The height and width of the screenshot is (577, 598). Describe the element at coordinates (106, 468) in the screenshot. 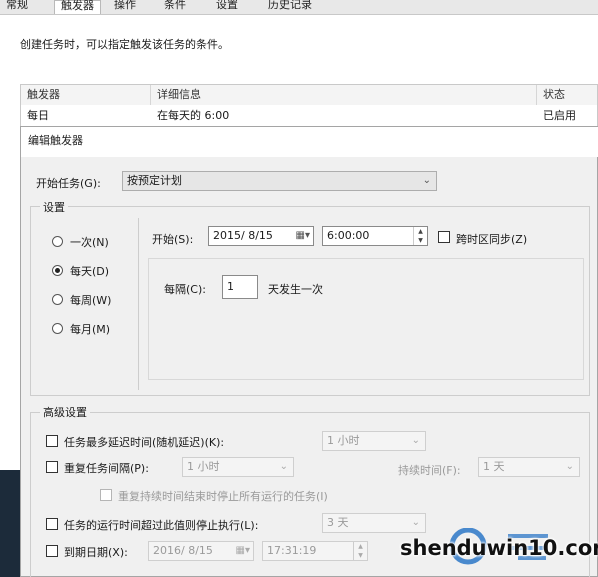

I see `repeat-label: 重复任务间隔(P):` at that location.